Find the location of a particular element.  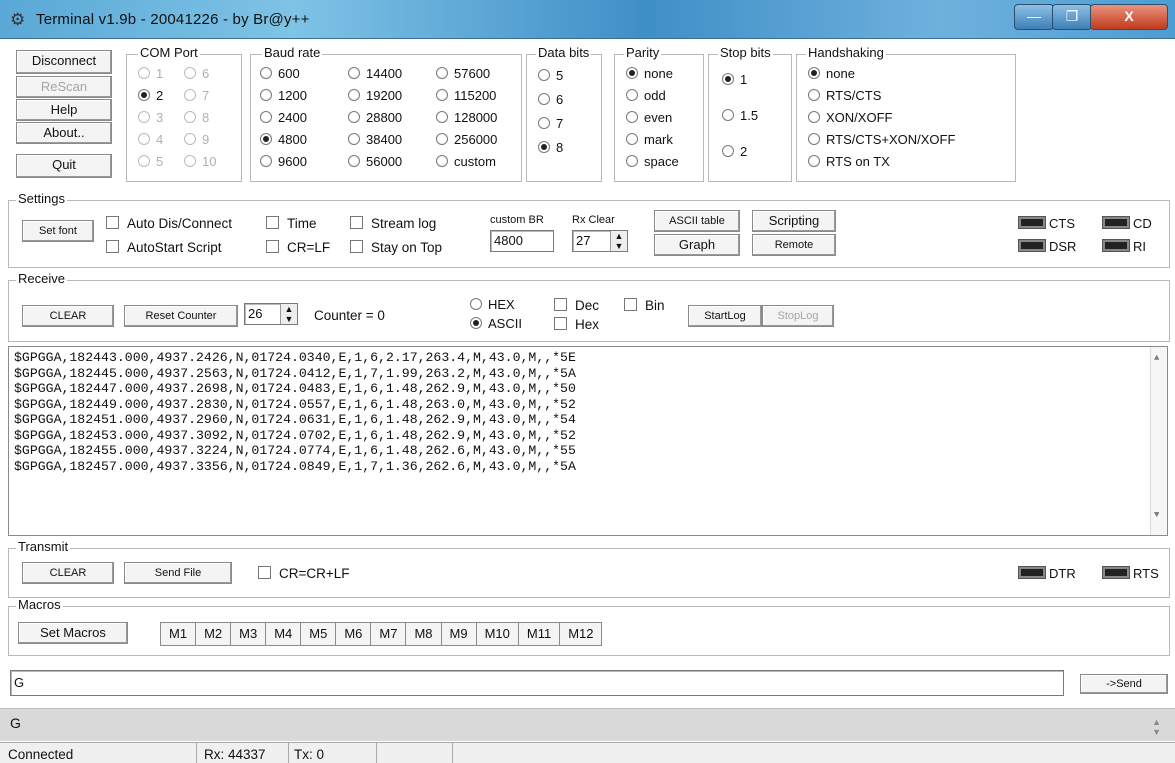

baud-radio-57600: 57600 is located at coordinates (463, 74).